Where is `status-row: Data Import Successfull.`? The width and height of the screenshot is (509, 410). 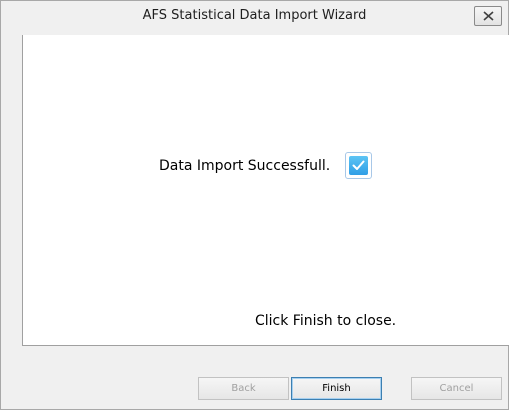 status-row: Data Import Successfull. is located at coordinates (266, 166).